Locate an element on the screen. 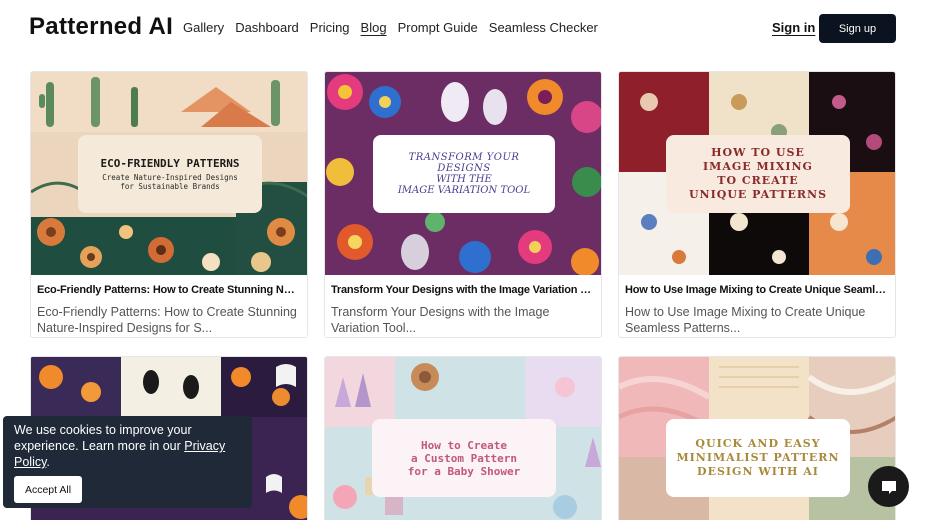  accept-all-button: Accept All is located at coordinates (48, 489).